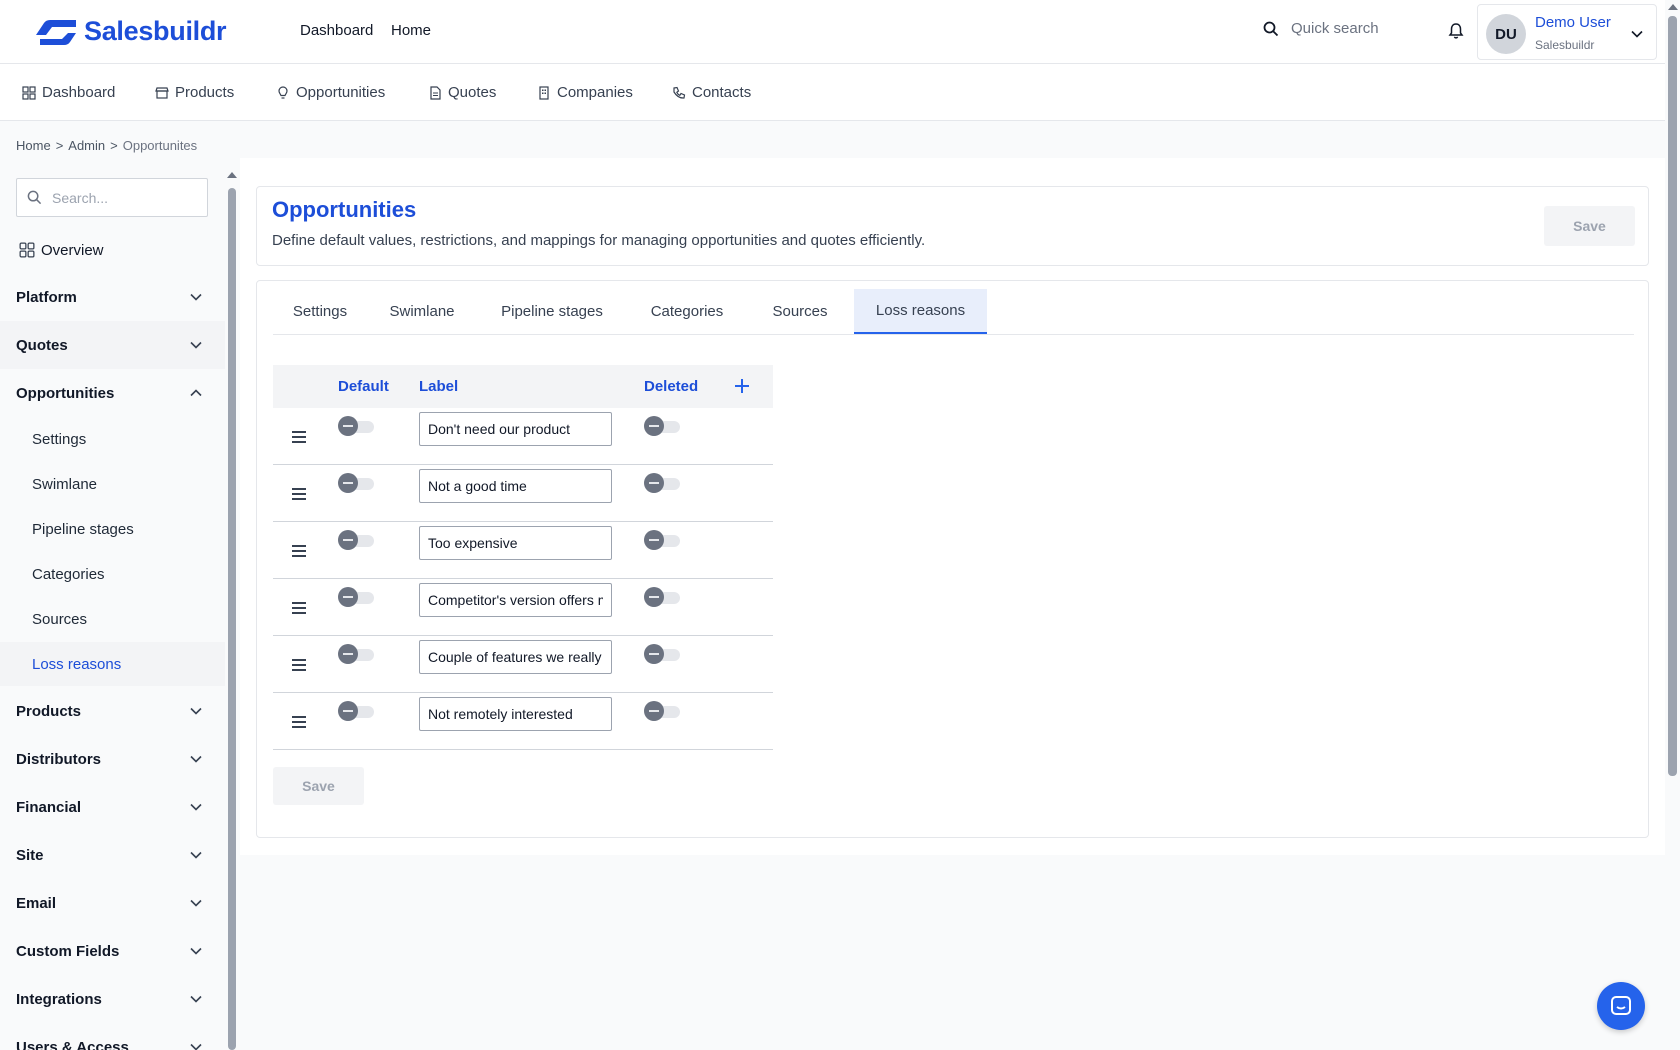 Image resolution: width=1680 pixels, height=1050 pixels. Describe the element at coordinates (671, 386) in the screenshot. I see `column-header-deleted: Deleted` at that location.